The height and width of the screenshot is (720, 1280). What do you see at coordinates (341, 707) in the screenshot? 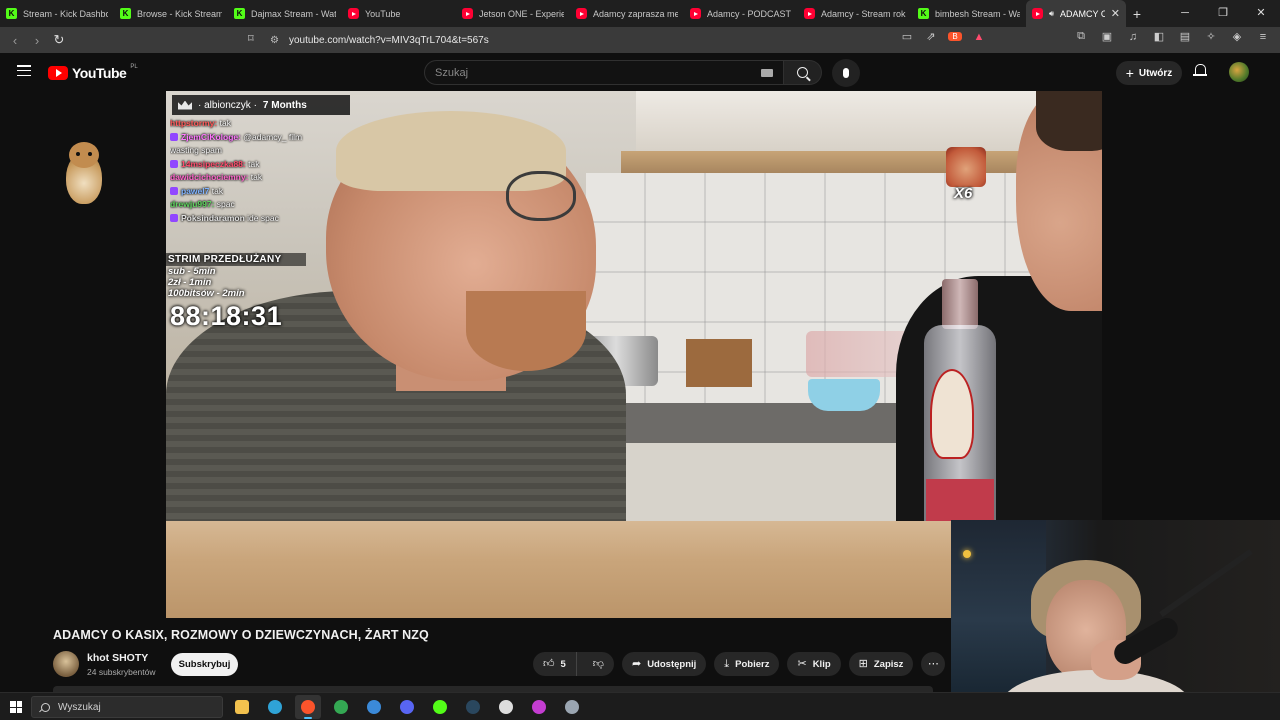
I see `taskbar-app-chrome` at bounding box center [341, 707].